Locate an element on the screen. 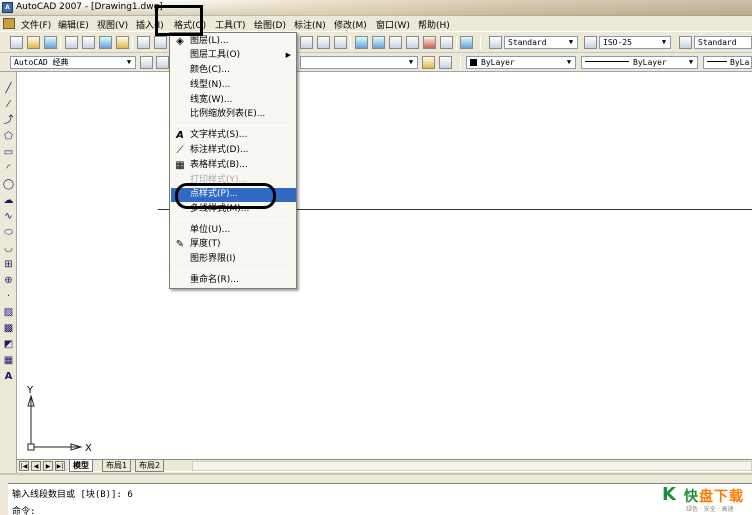  ellipse-arc-icon: ◡ is located at coordinates (8, 248).